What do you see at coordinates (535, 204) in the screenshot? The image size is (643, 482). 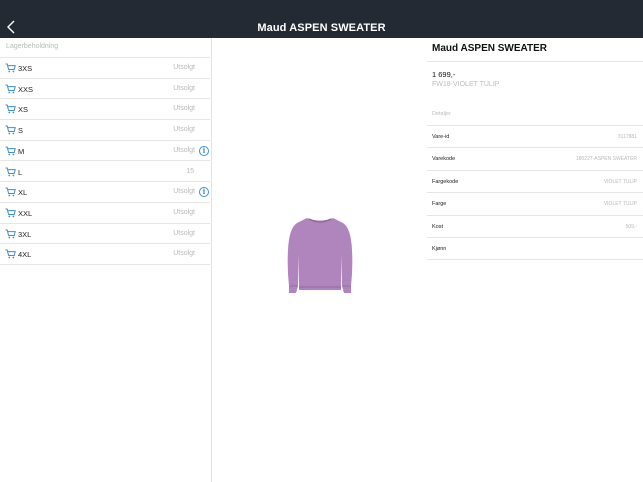 I see `detail-row: Farge VIOLET TULIP` at bounding box center [535, 204].